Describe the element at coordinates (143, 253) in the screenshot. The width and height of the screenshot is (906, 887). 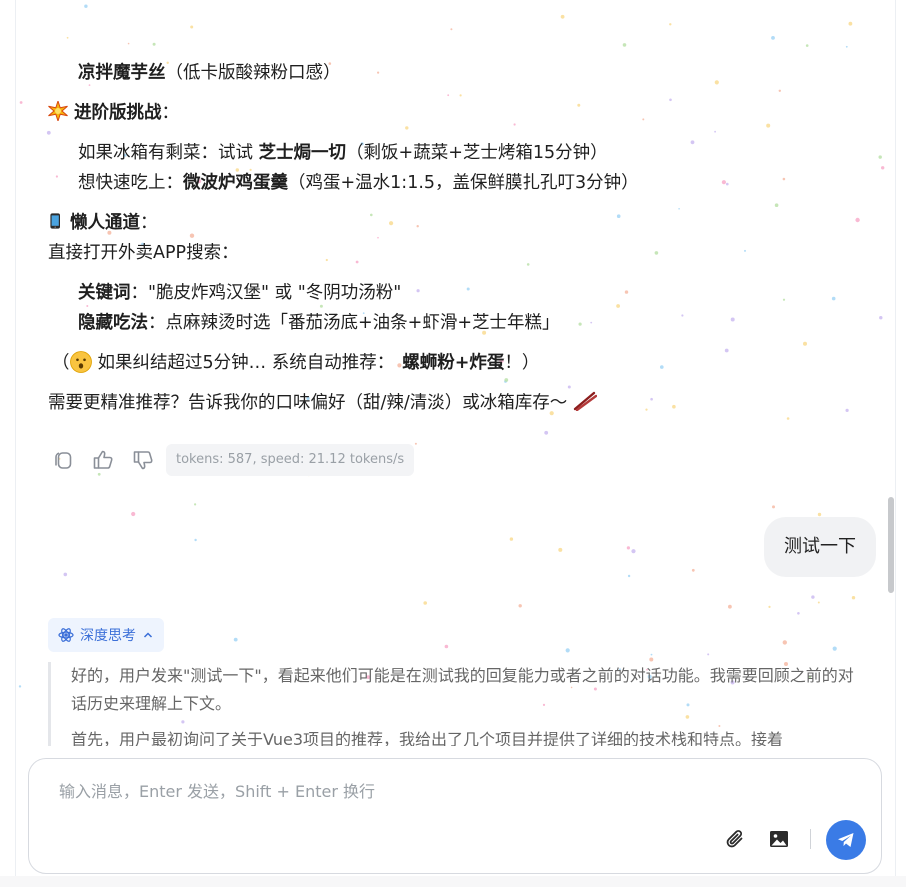
I see `lazy-intro: 直接打开外卖APP搜索：` at that location.